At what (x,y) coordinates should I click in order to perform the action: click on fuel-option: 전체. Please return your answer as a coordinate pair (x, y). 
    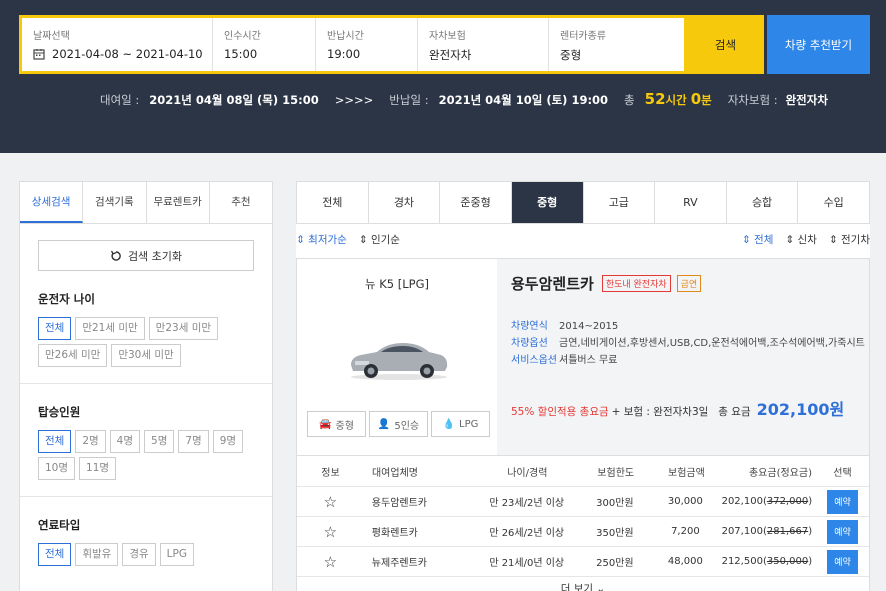
    Looking at the image, I should click on (55, 554).